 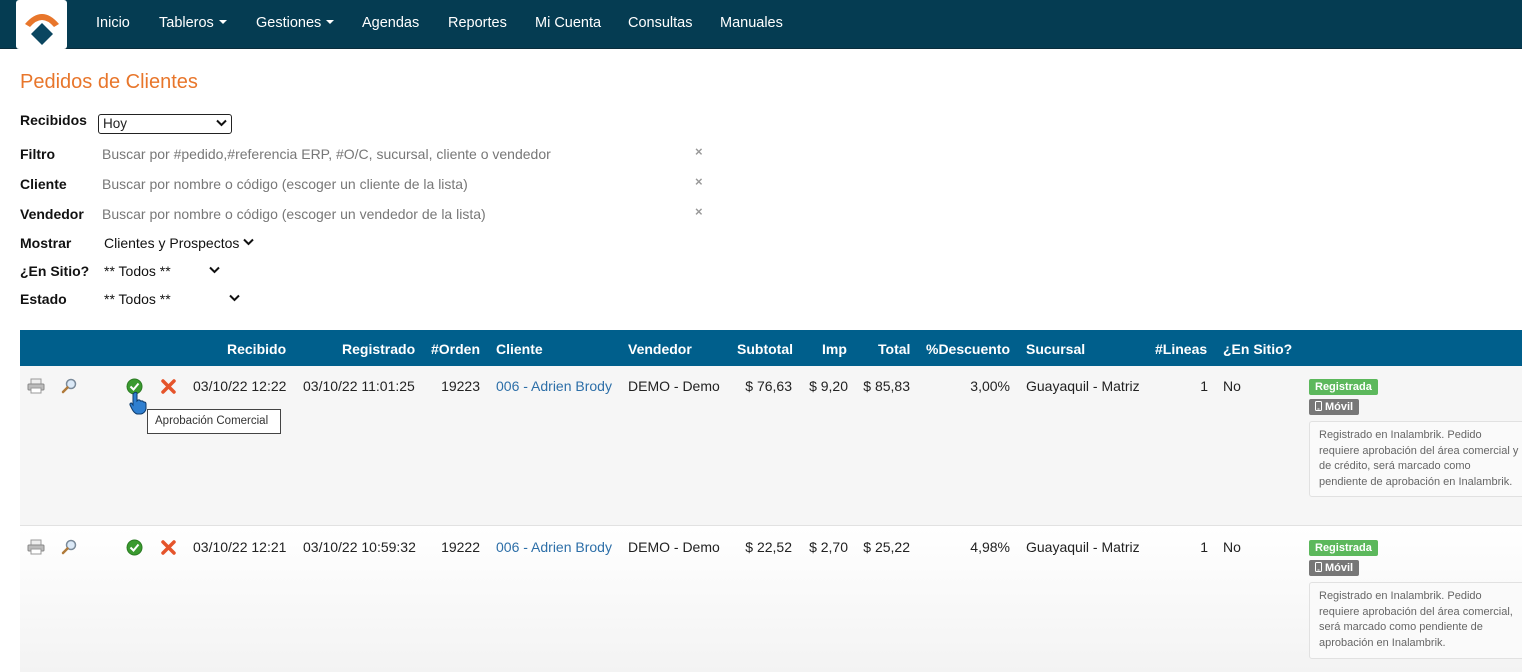 I want to click on col-orden: #Orden, so click(x=455, y=349).